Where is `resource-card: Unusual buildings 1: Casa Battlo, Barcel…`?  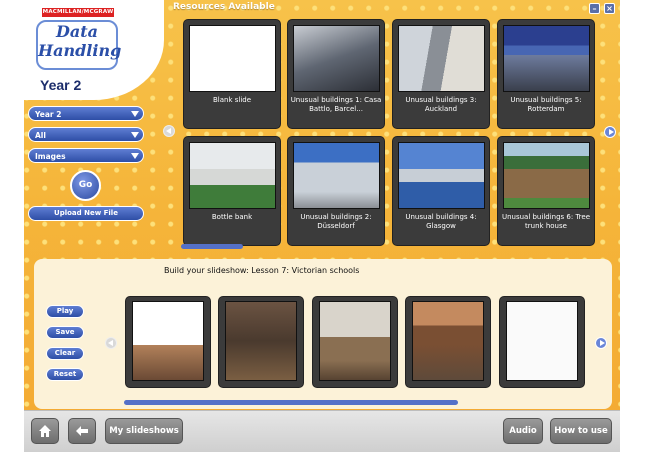
resource-card: Unusual buildings 1: Casa Battlo, Barcel… is located at coordinates (336, 74).